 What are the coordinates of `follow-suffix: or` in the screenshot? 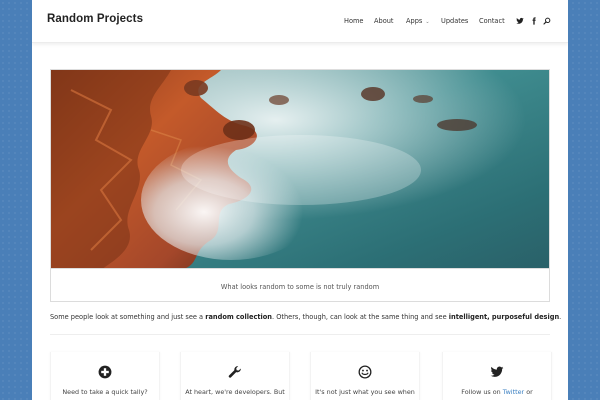 It's located at (528, 392).